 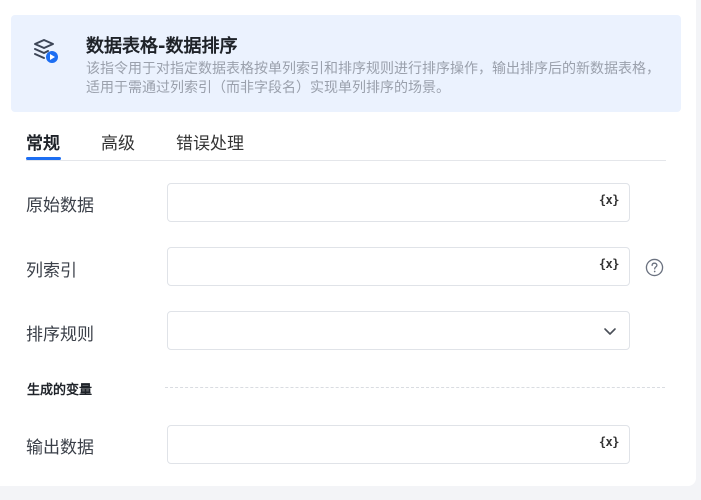 I want to click on data-sort-icon, so click(x=46, y=51).